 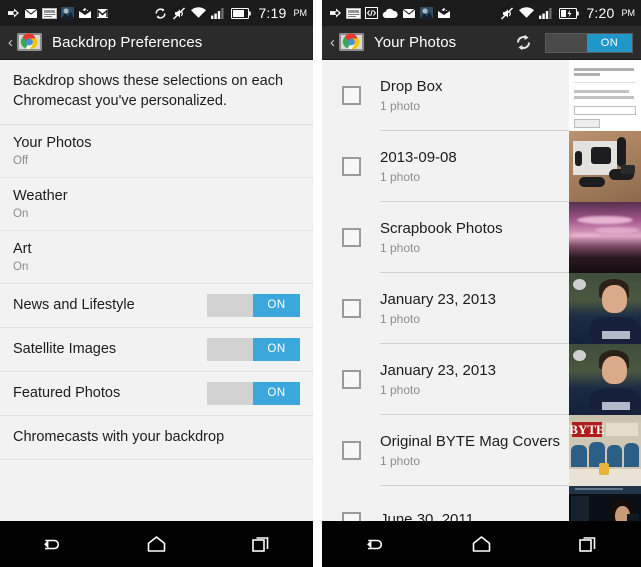 What do you see at coordinates (418, 157) in the screenshot?
I see `album-name: 2013-09-08` at bounding box center [418, 157].